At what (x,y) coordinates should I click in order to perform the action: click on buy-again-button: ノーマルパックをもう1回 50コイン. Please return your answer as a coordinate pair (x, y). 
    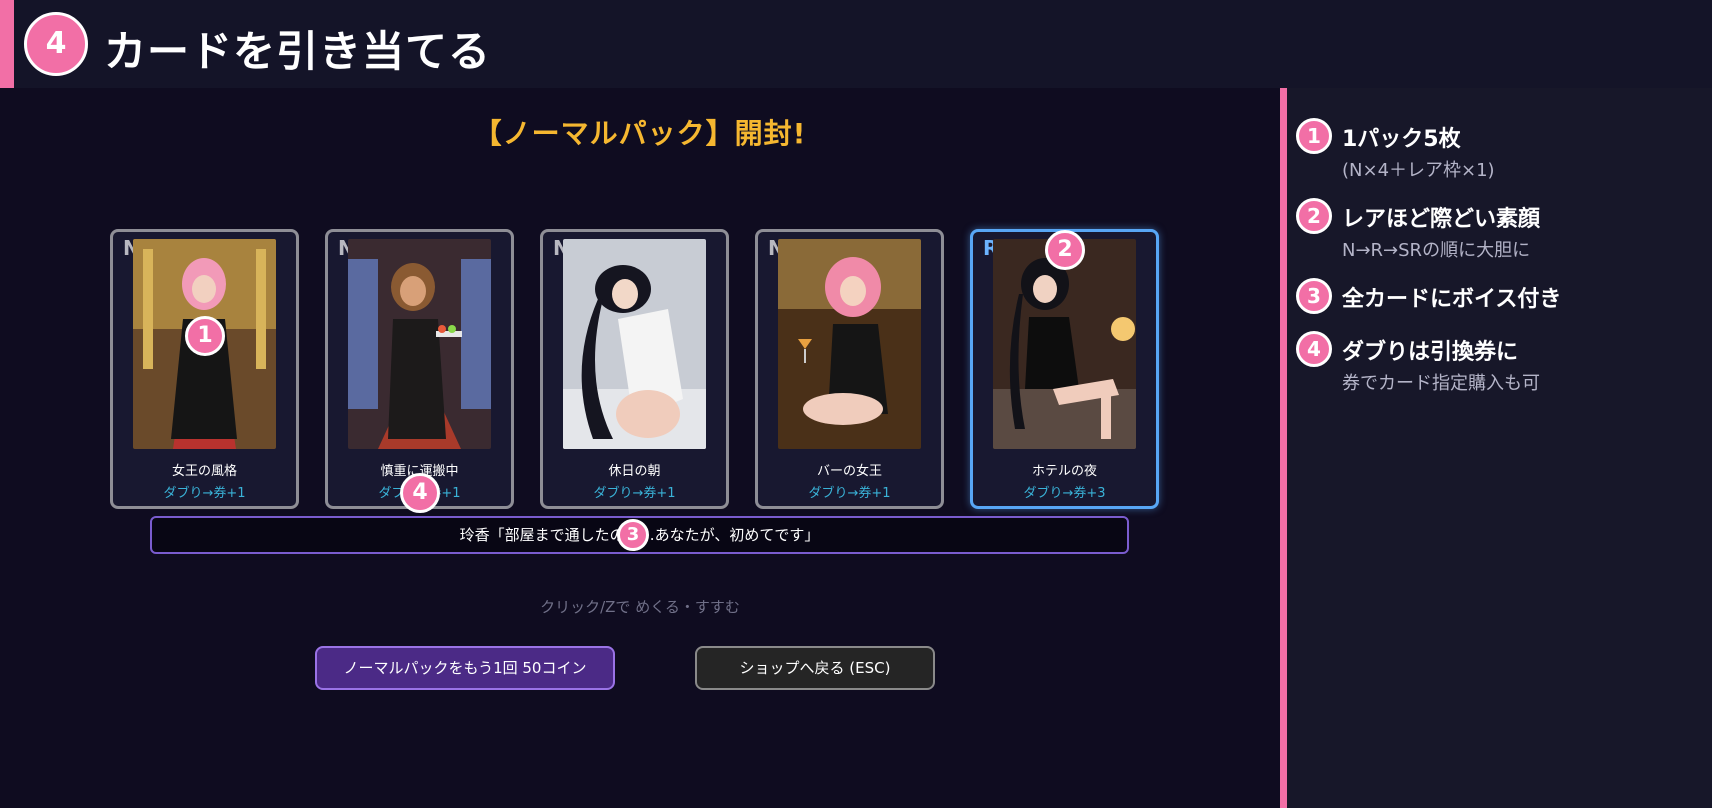
    Looking at the image, I should click on (465, 668).